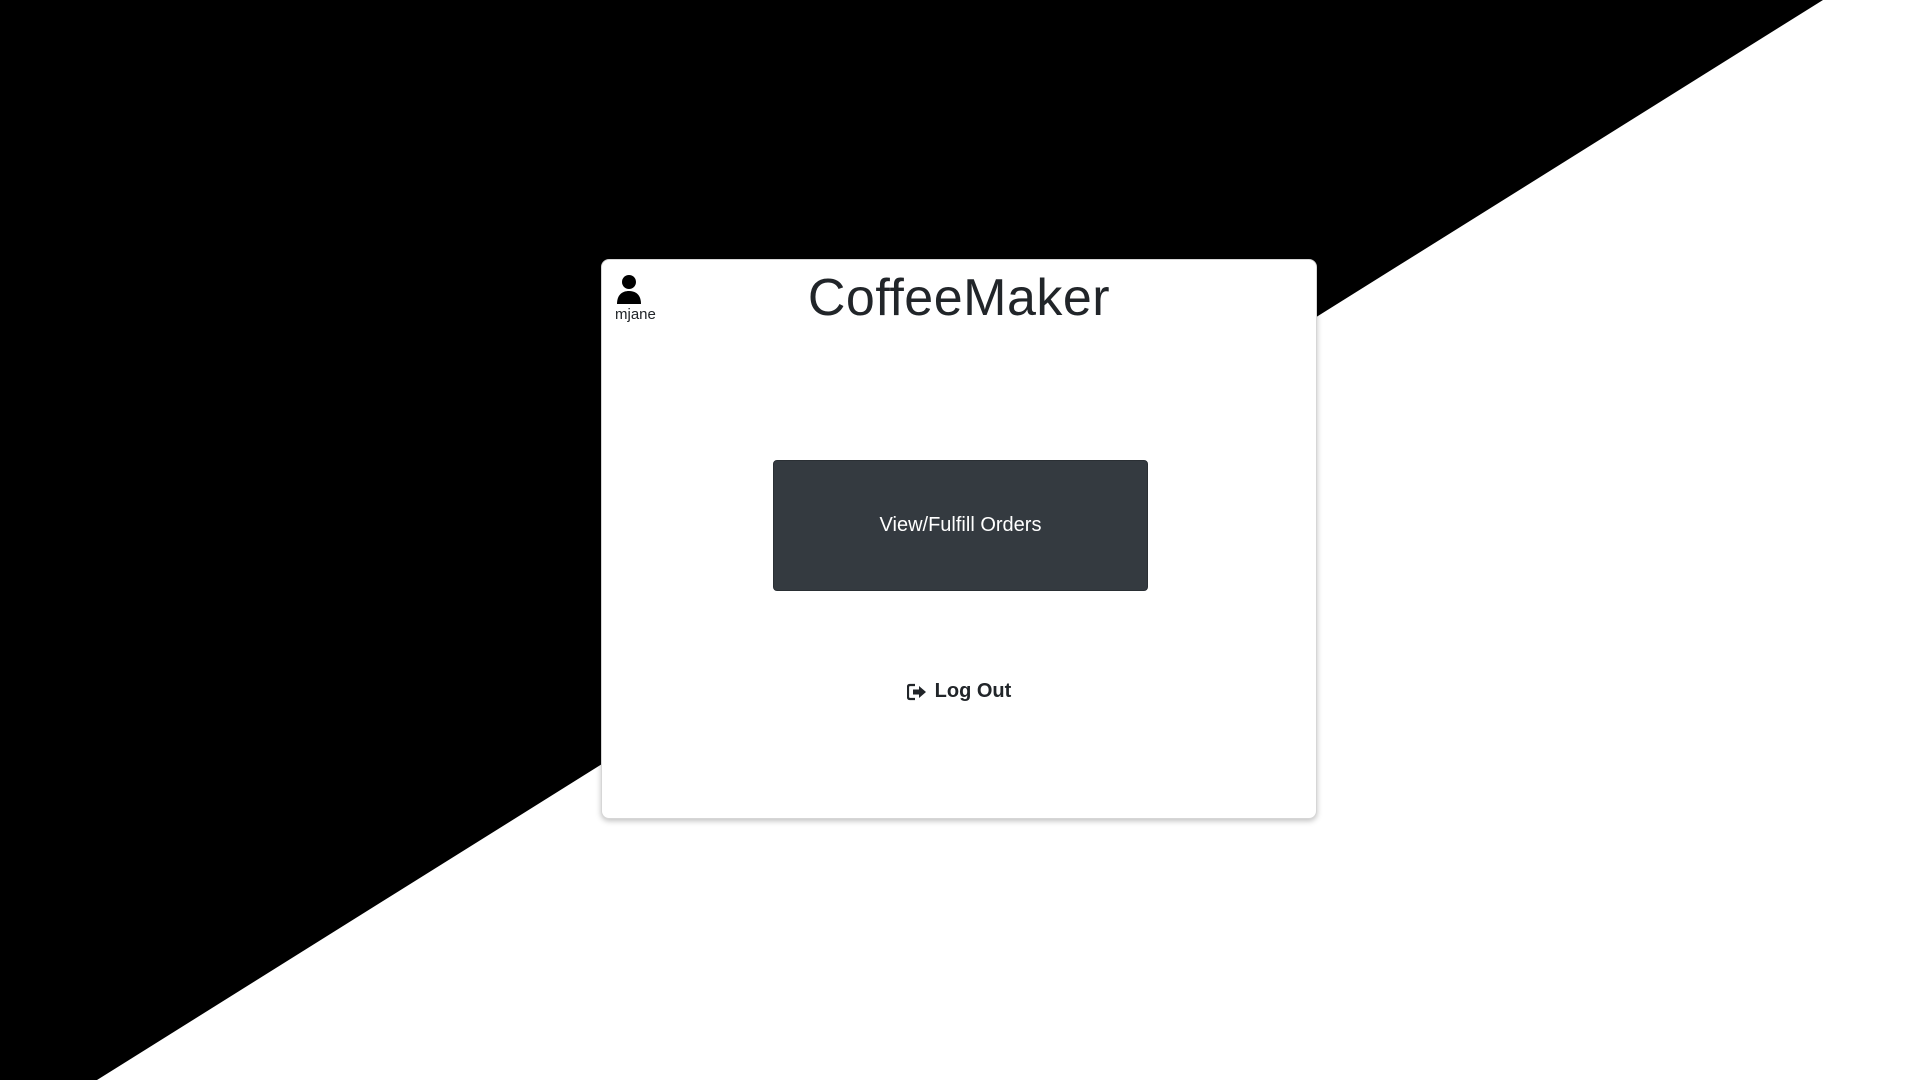 The width and height of the screenshot is (1920, 1080). Describe the element at coordinates (959, 298) in the screenshot. I see `page-title: CoffeeMaker` at that location.